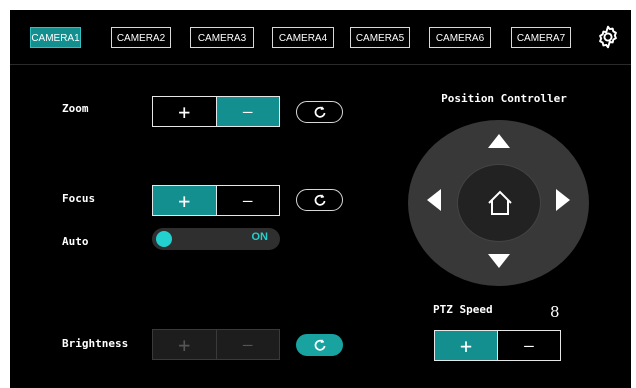  Describe the element at coordinates (55, 37) in the screenshot. I see `tab-camera1: CAMERA1` at that location.